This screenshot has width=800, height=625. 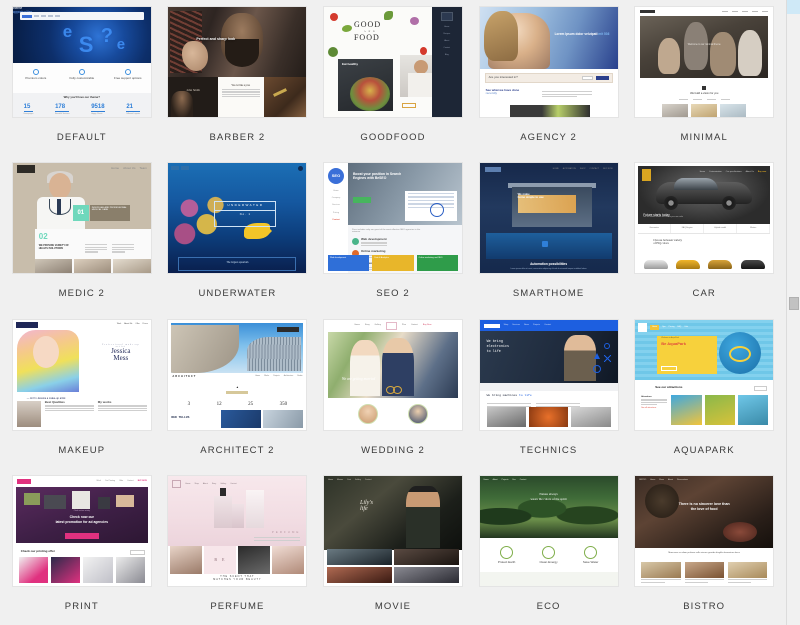 What do you see at coordinates (569, 169) in the screenshot?
I see `nav-item: AUTOMATION` at bounding box center [569, 169].